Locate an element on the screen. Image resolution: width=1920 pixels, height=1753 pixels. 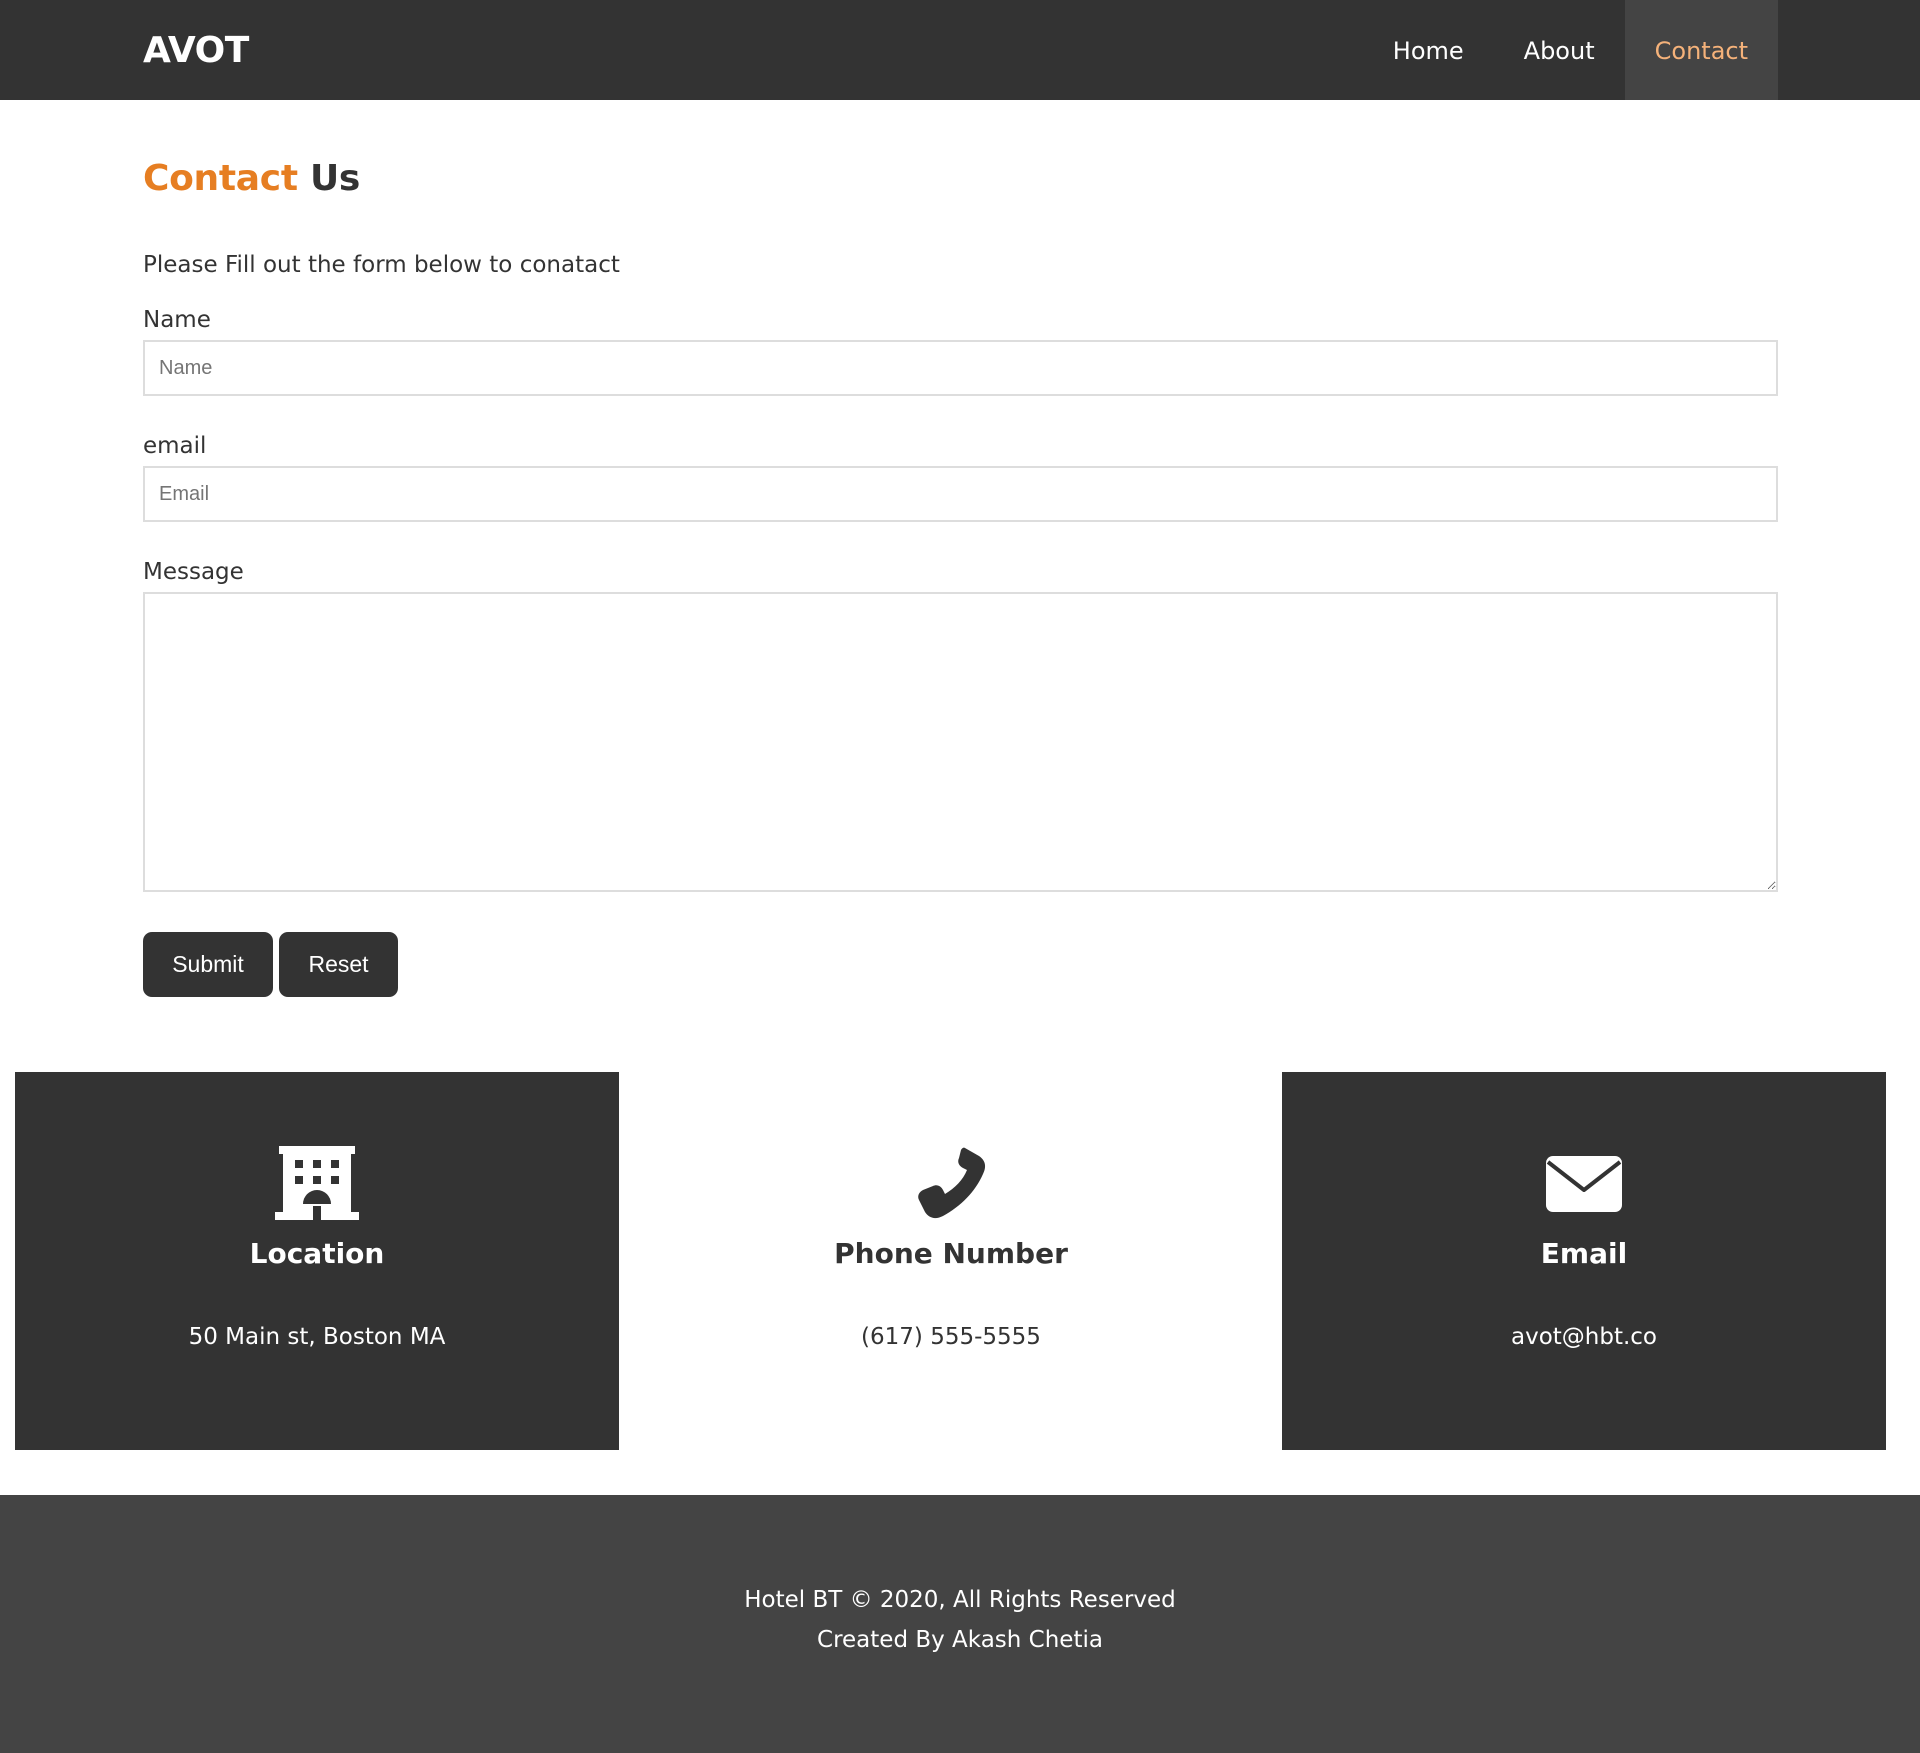
envelope-icon is located at coordinates (1584, 1184).